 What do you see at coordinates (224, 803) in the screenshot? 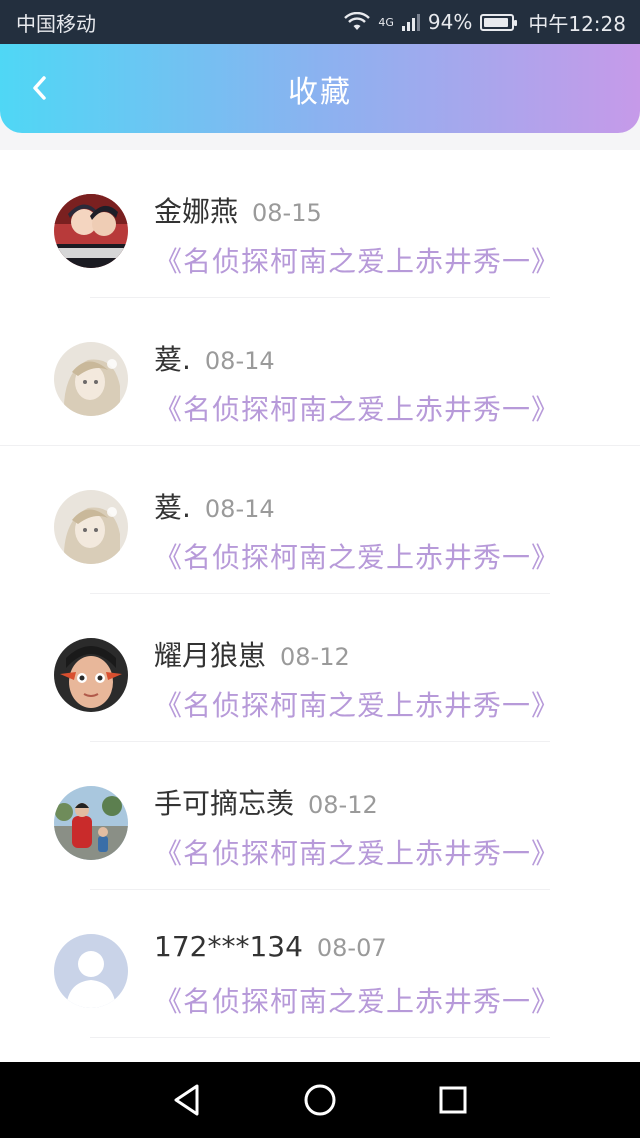
I see `user-name: 手可摘忘羡` at bounding box center [224, 803].